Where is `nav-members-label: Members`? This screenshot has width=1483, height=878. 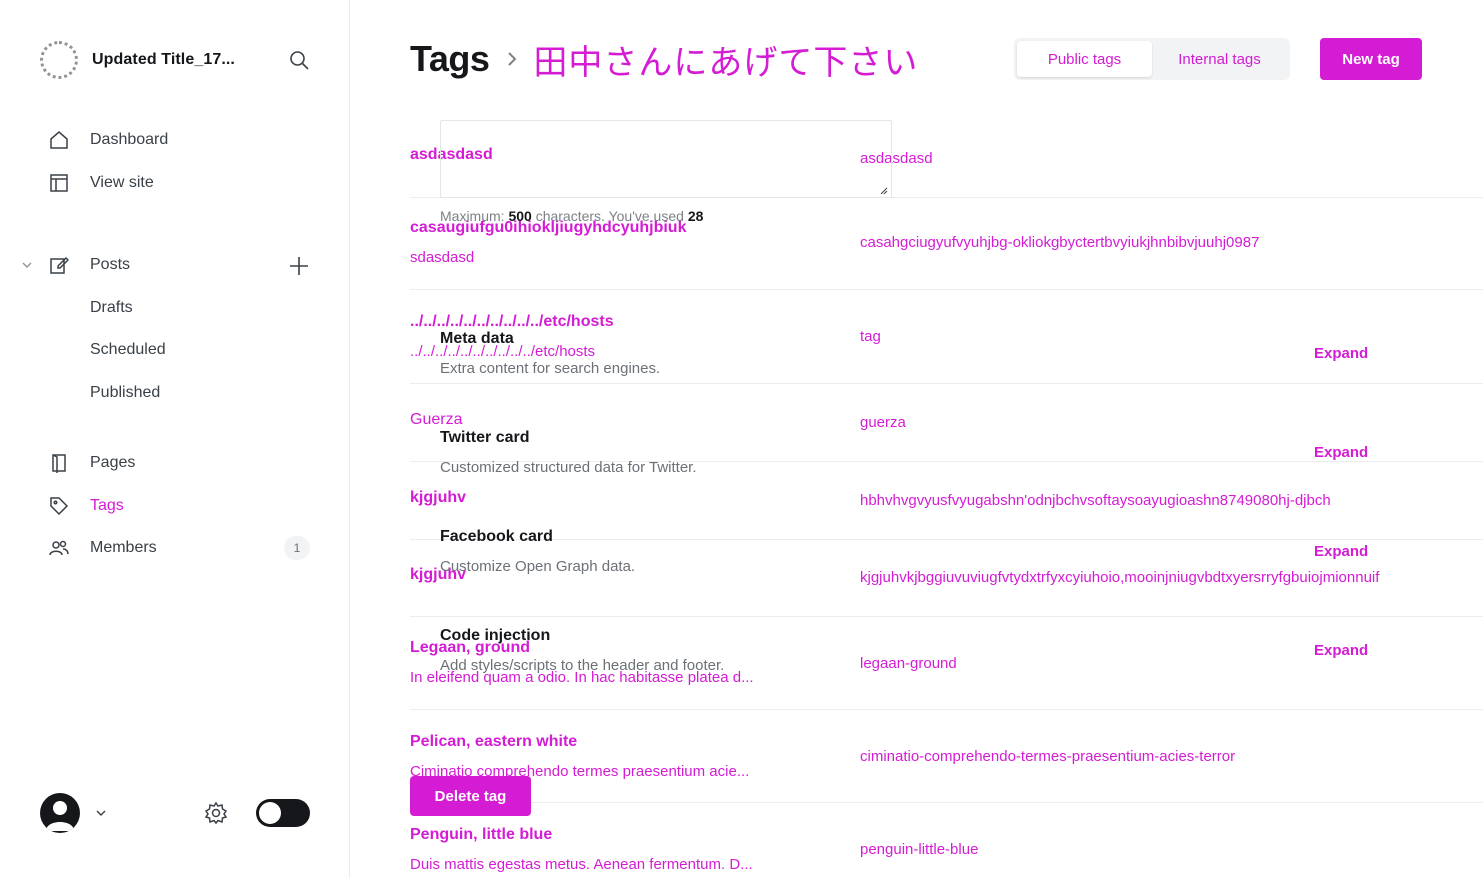
nav-members-label: Members is located at coordinates (123, 547).